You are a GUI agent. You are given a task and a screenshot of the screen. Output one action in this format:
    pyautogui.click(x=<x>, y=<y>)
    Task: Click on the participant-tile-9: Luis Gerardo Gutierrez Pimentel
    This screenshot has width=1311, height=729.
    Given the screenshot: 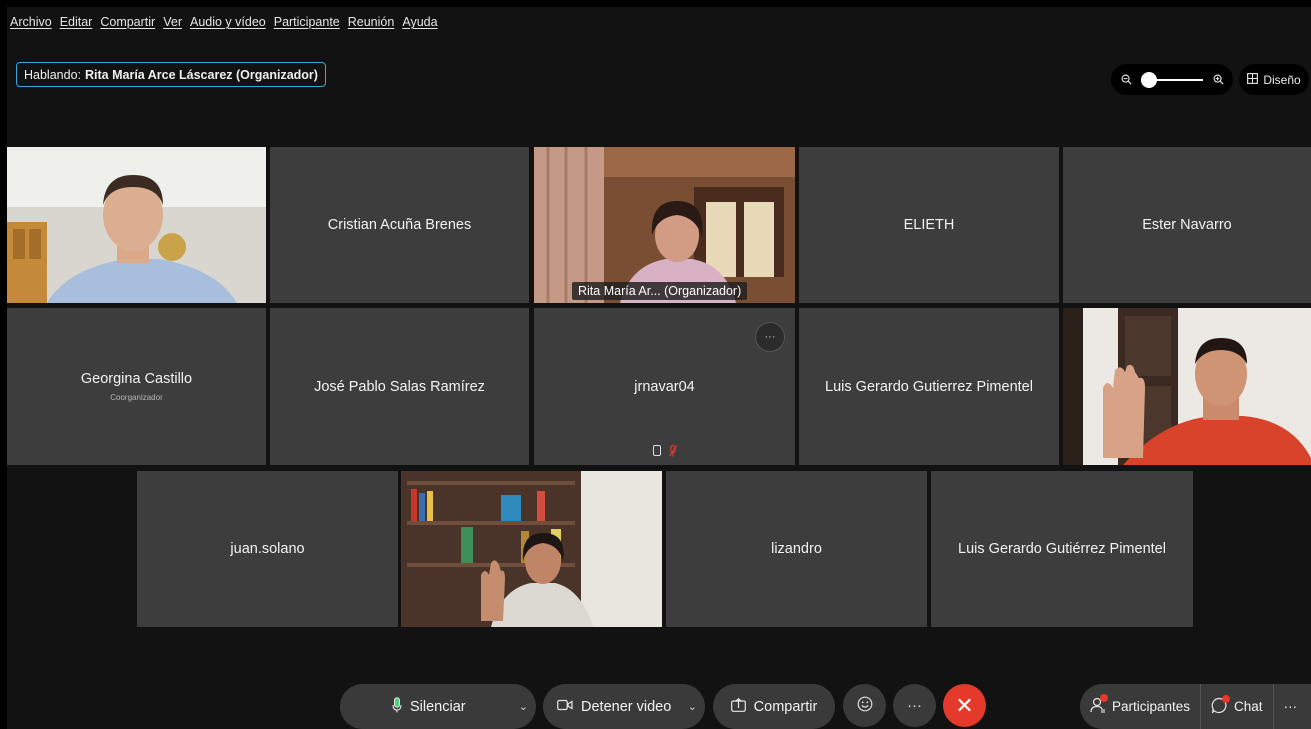 What is the action you would take?
    pyautogui.click(x=929, y=386)
    